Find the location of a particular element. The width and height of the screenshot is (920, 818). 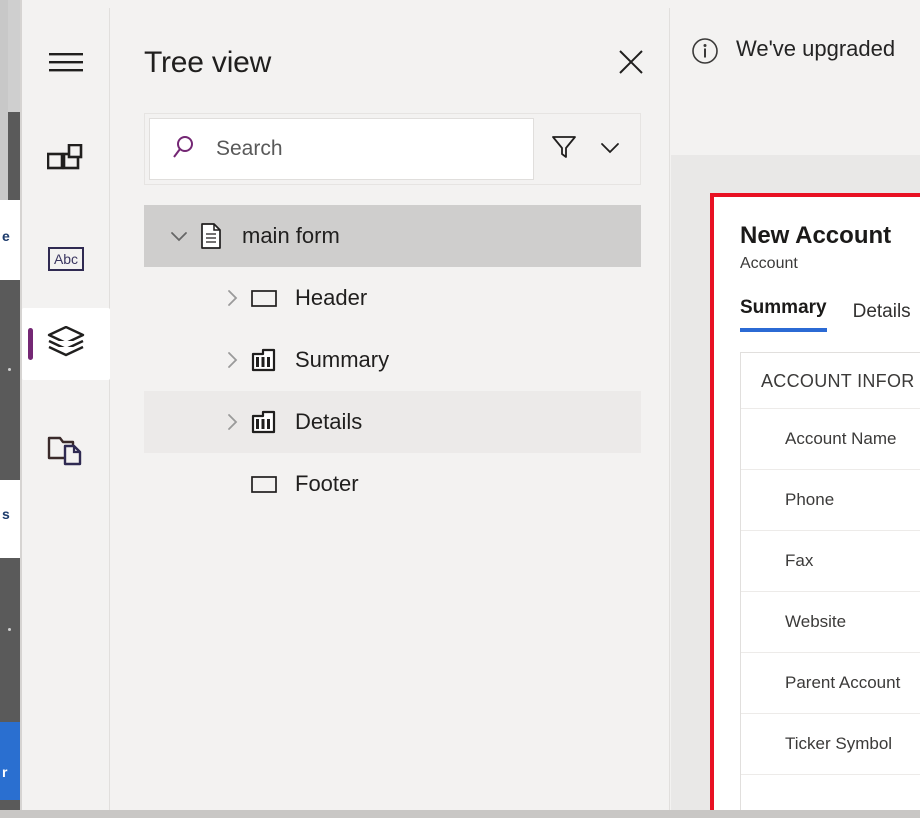

edge-primary-button-sliver: r is located at coordinates (11, 761).